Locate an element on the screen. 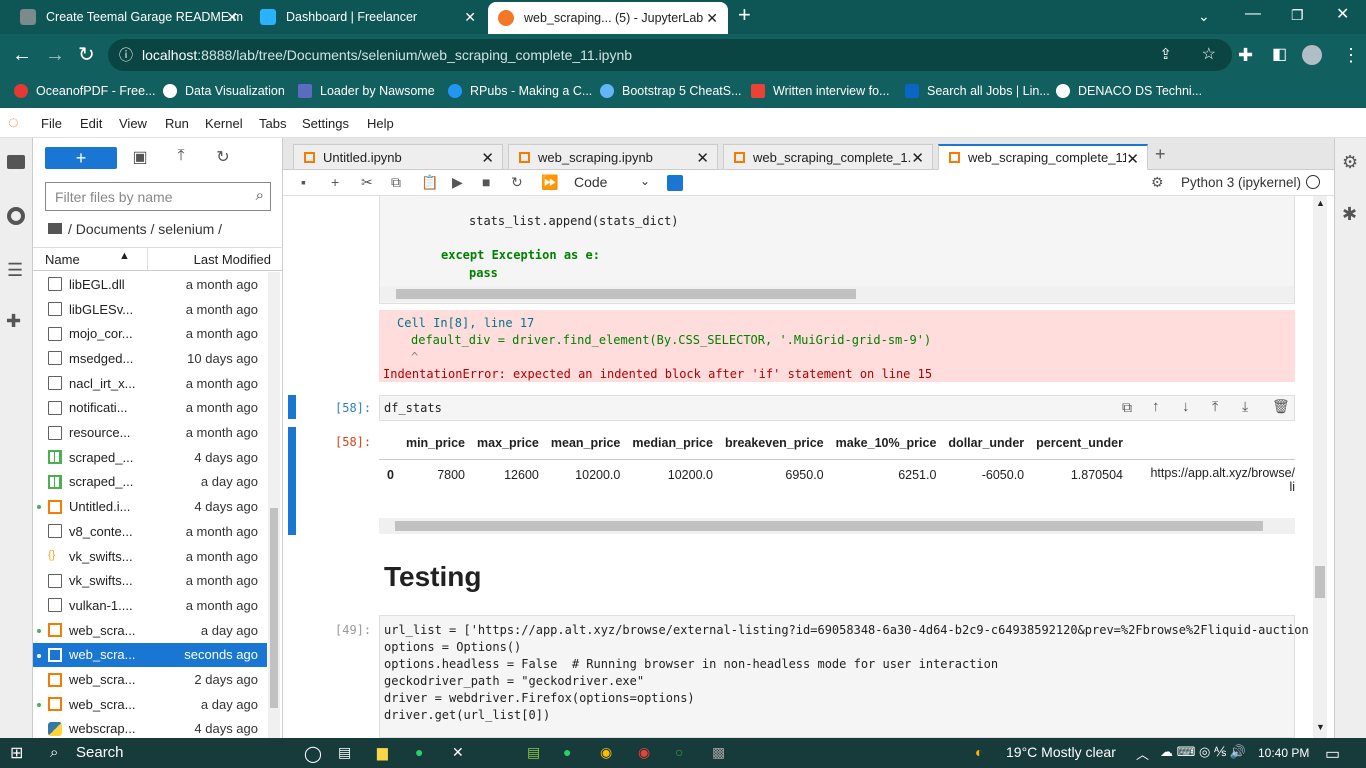  bookmark-item: Loader by Nawsome is located at coordinates (366, 91).